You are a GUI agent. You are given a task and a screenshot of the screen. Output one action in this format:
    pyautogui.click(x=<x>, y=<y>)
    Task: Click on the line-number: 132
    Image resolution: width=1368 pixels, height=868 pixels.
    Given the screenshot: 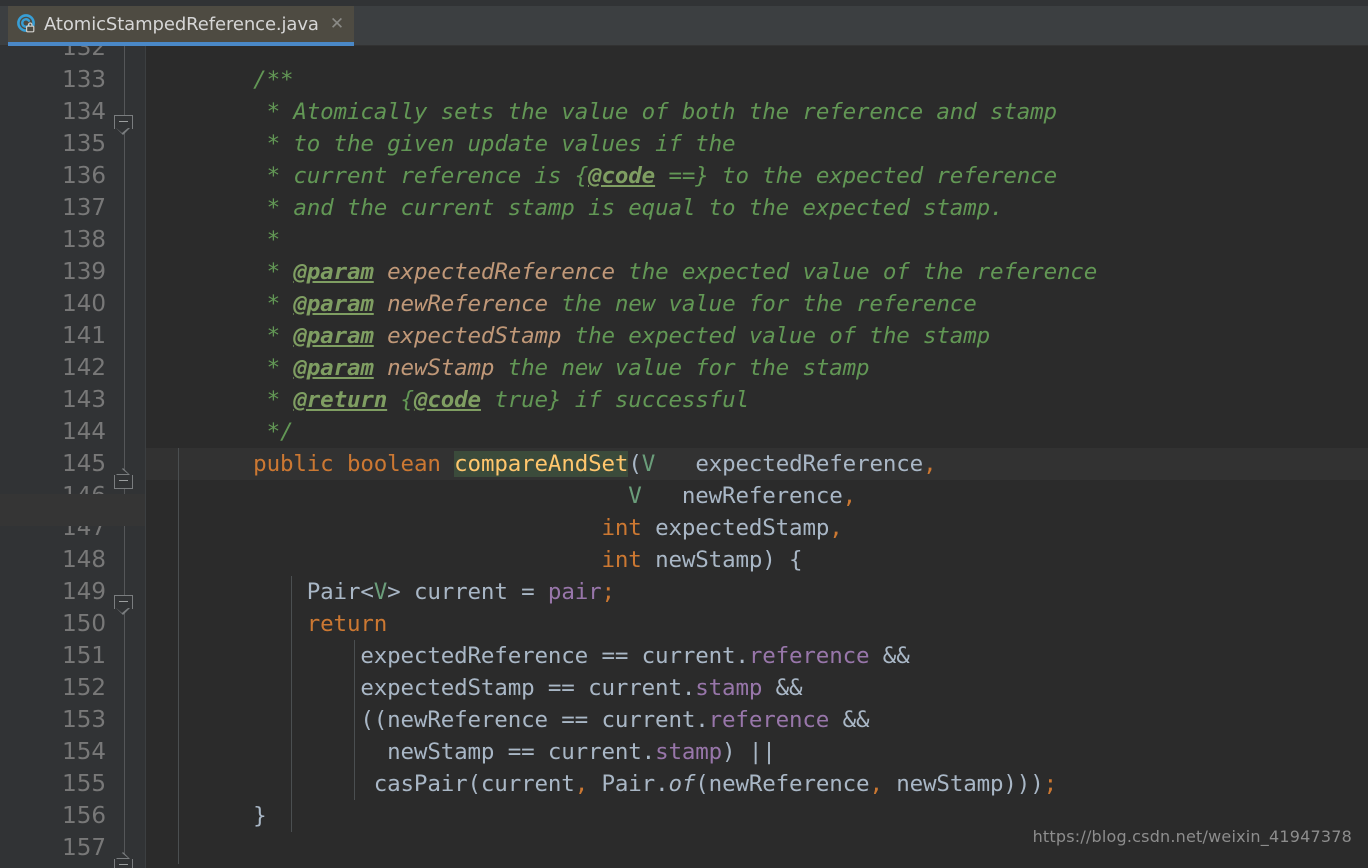 What is the action you would take?
    pyautogui.click(x=84, y=53)
    